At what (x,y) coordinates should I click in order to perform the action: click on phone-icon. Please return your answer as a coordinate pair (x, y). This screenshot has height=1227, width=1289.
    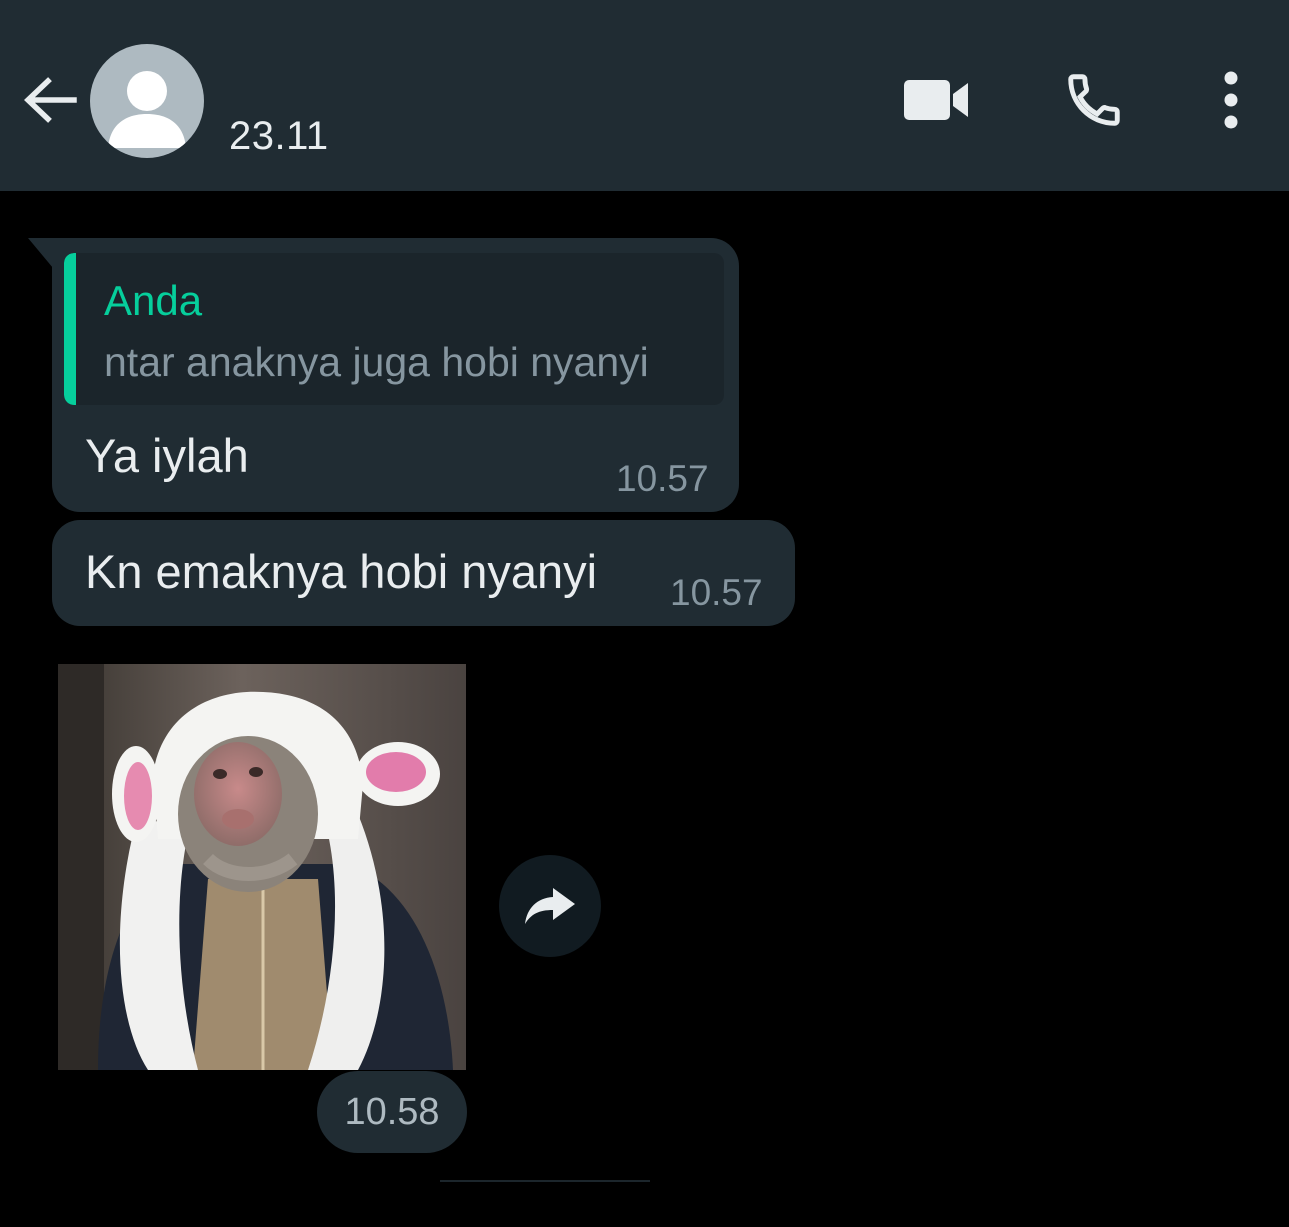
    Looking at the image, I should click on (1094, 100).